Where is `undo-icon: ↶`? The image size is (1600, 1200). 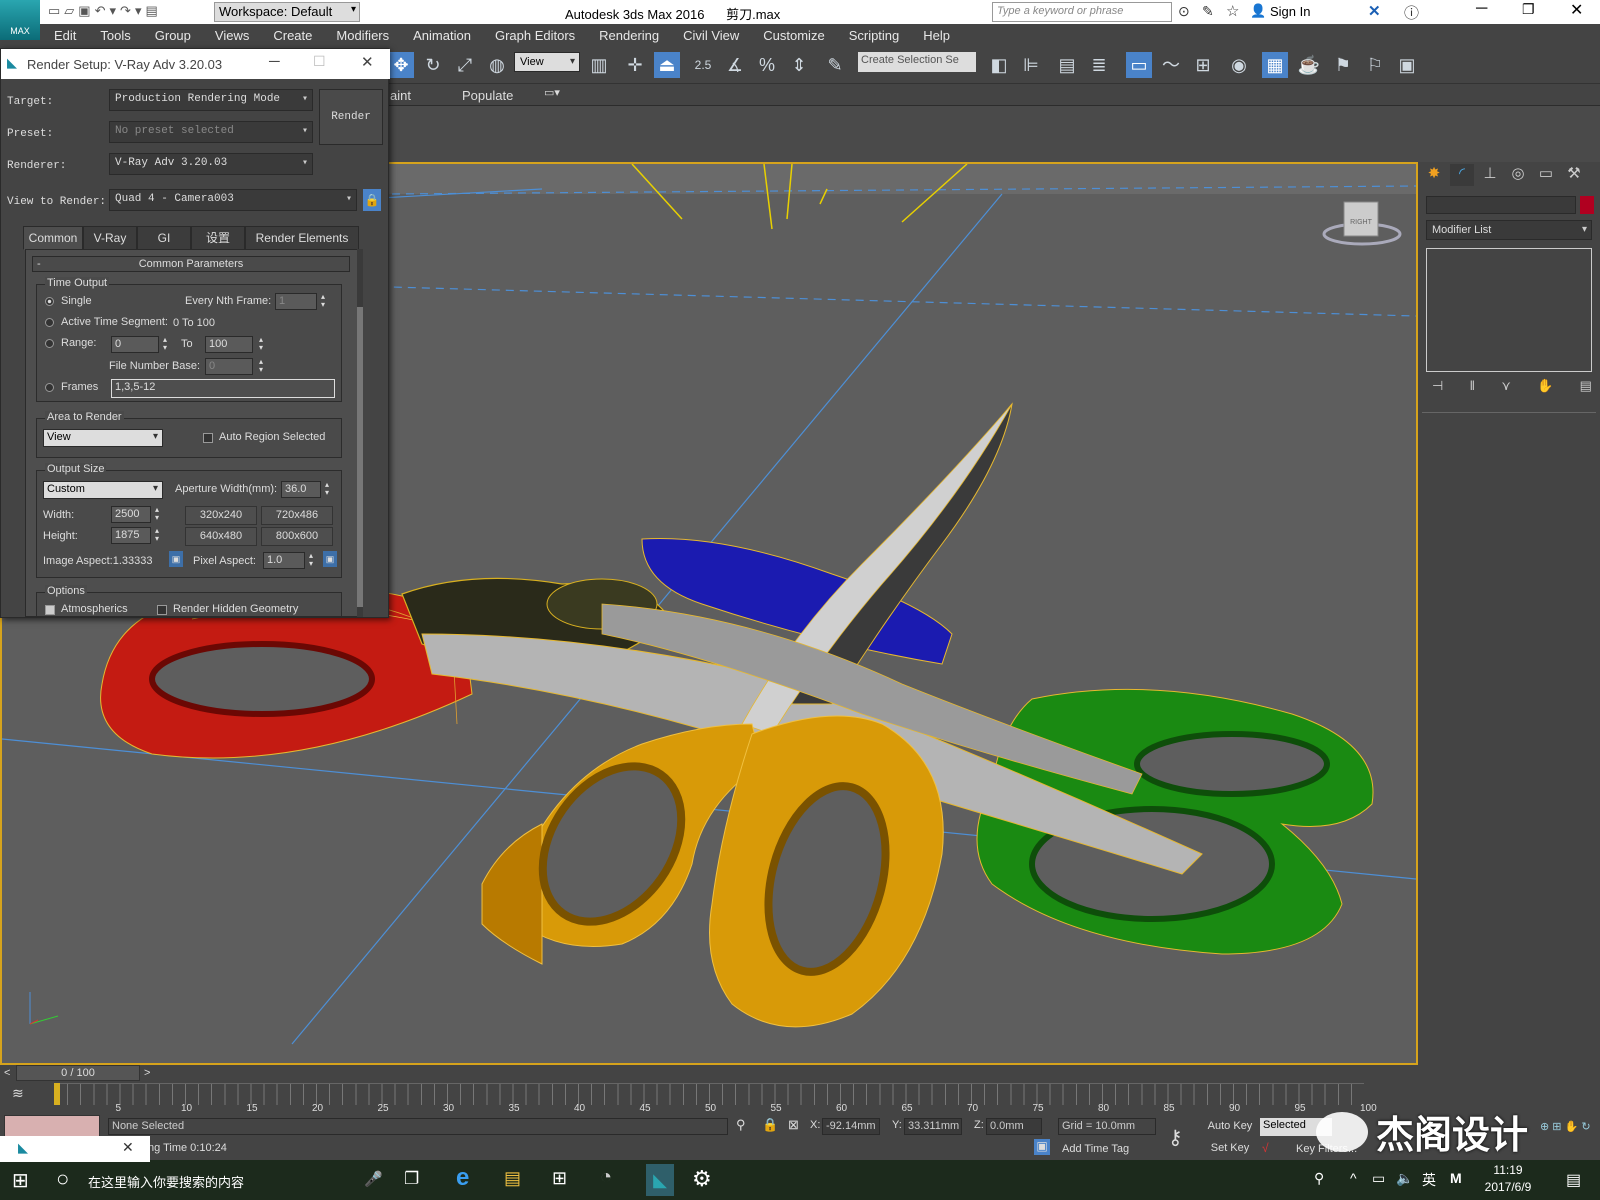 undo-icon: ↶ is located at coordinates (100, 11).